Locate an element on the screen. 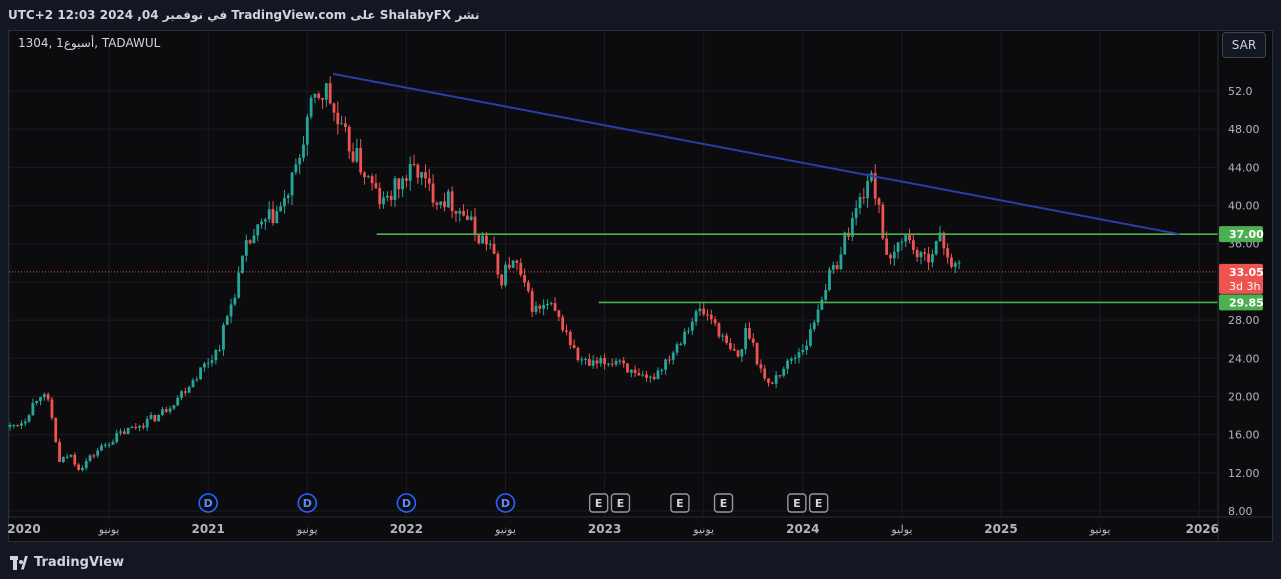 The height and width of the screenshot is (579, 1281). y-tick-label: 20.00 is located at coordinates (1244, 396).